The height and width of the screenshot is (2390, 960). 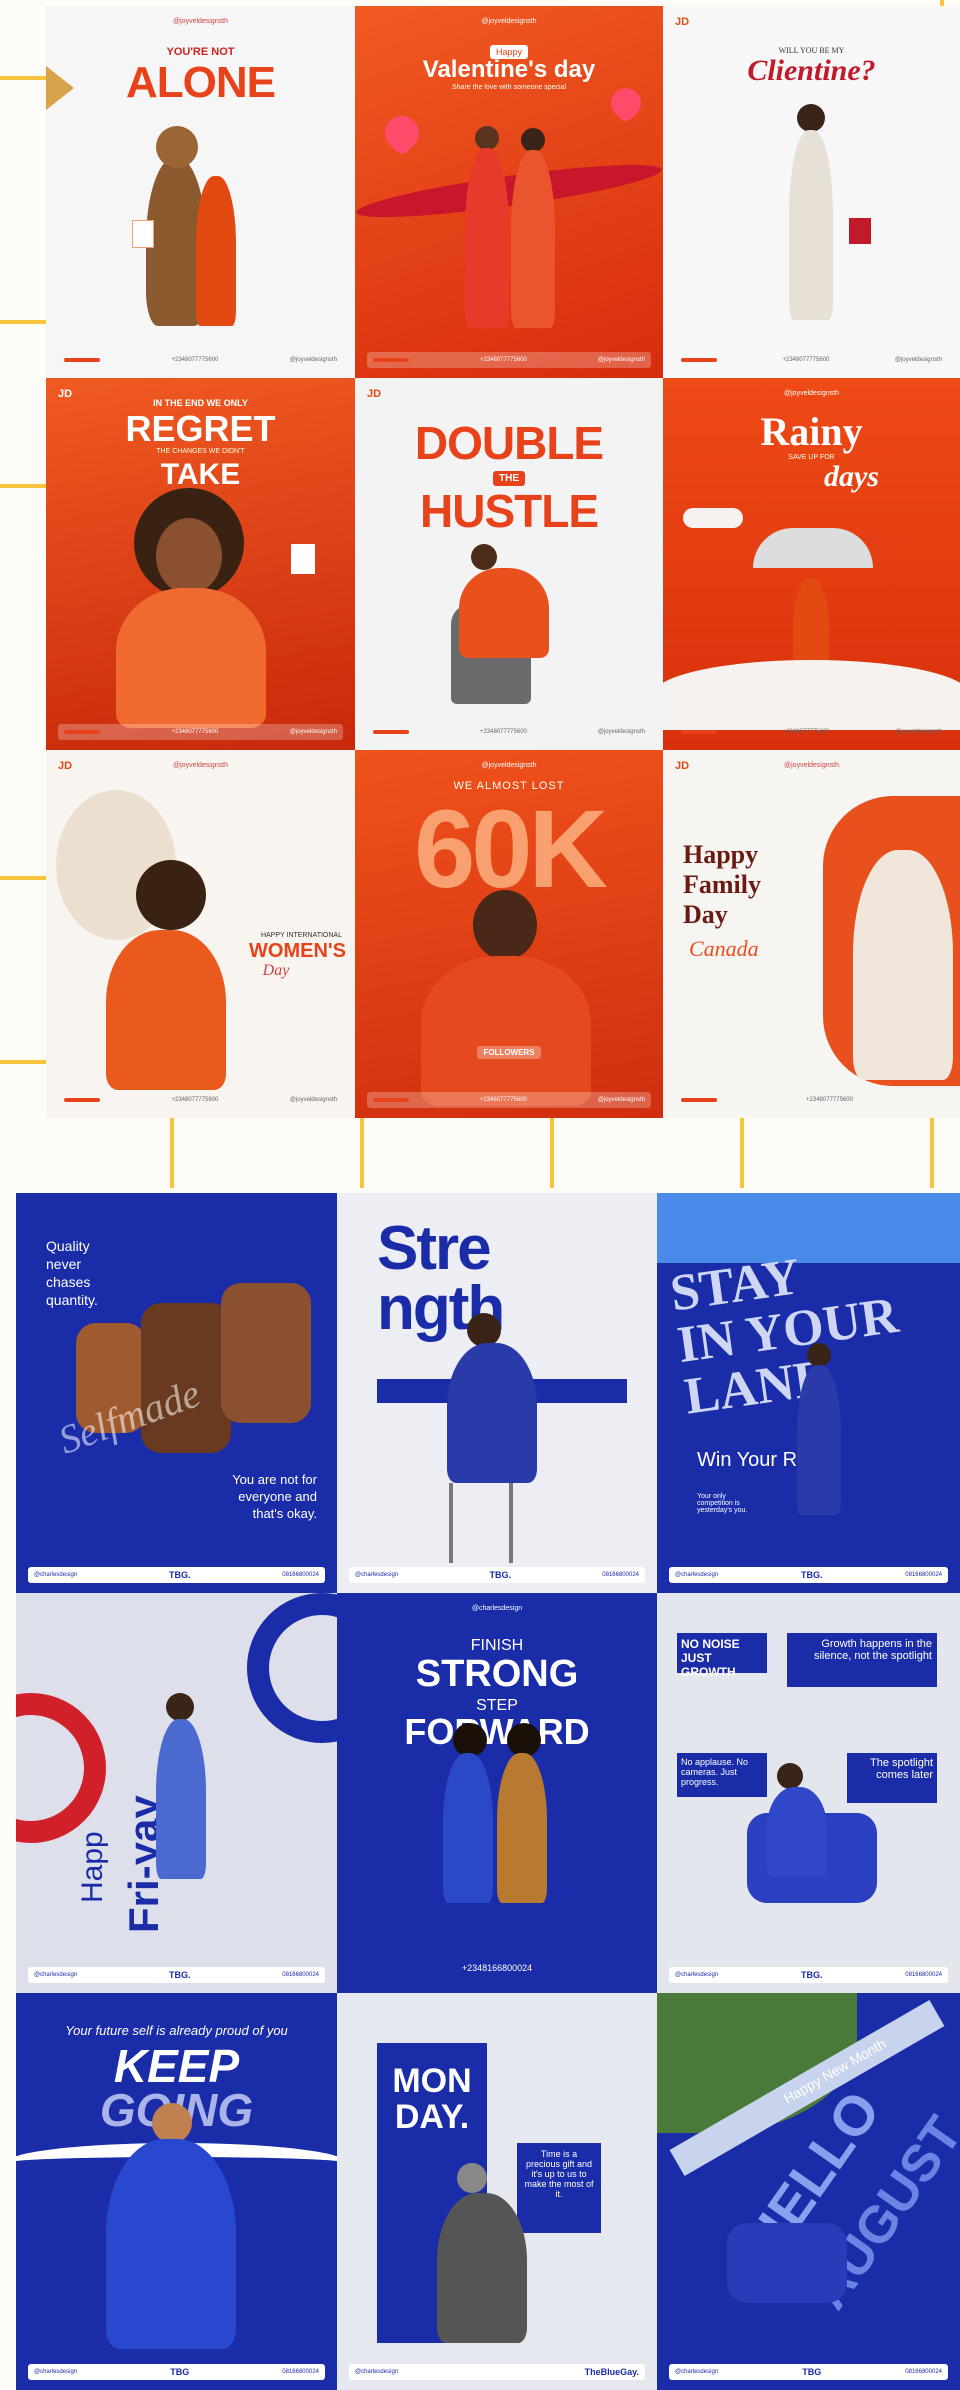 What do you see at coordinates (903, 965) in the screenshot?
I see `family-figure` at bounding box center [903, 965].